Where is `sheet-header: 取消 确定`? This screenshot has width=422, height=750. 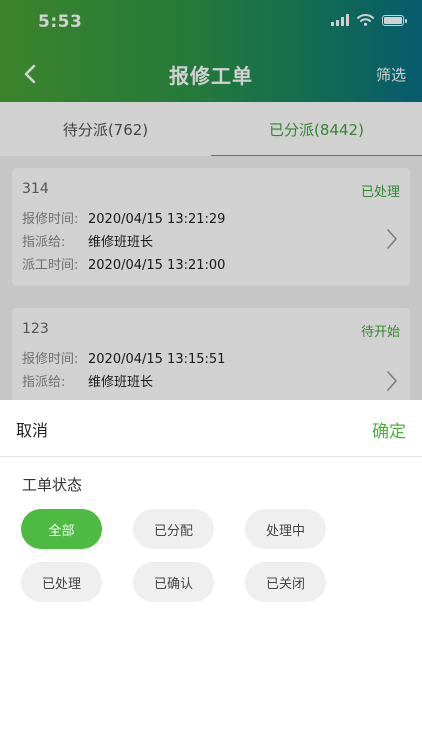
sheet-header: 取消 确定 is located at coordinates (211, 428).